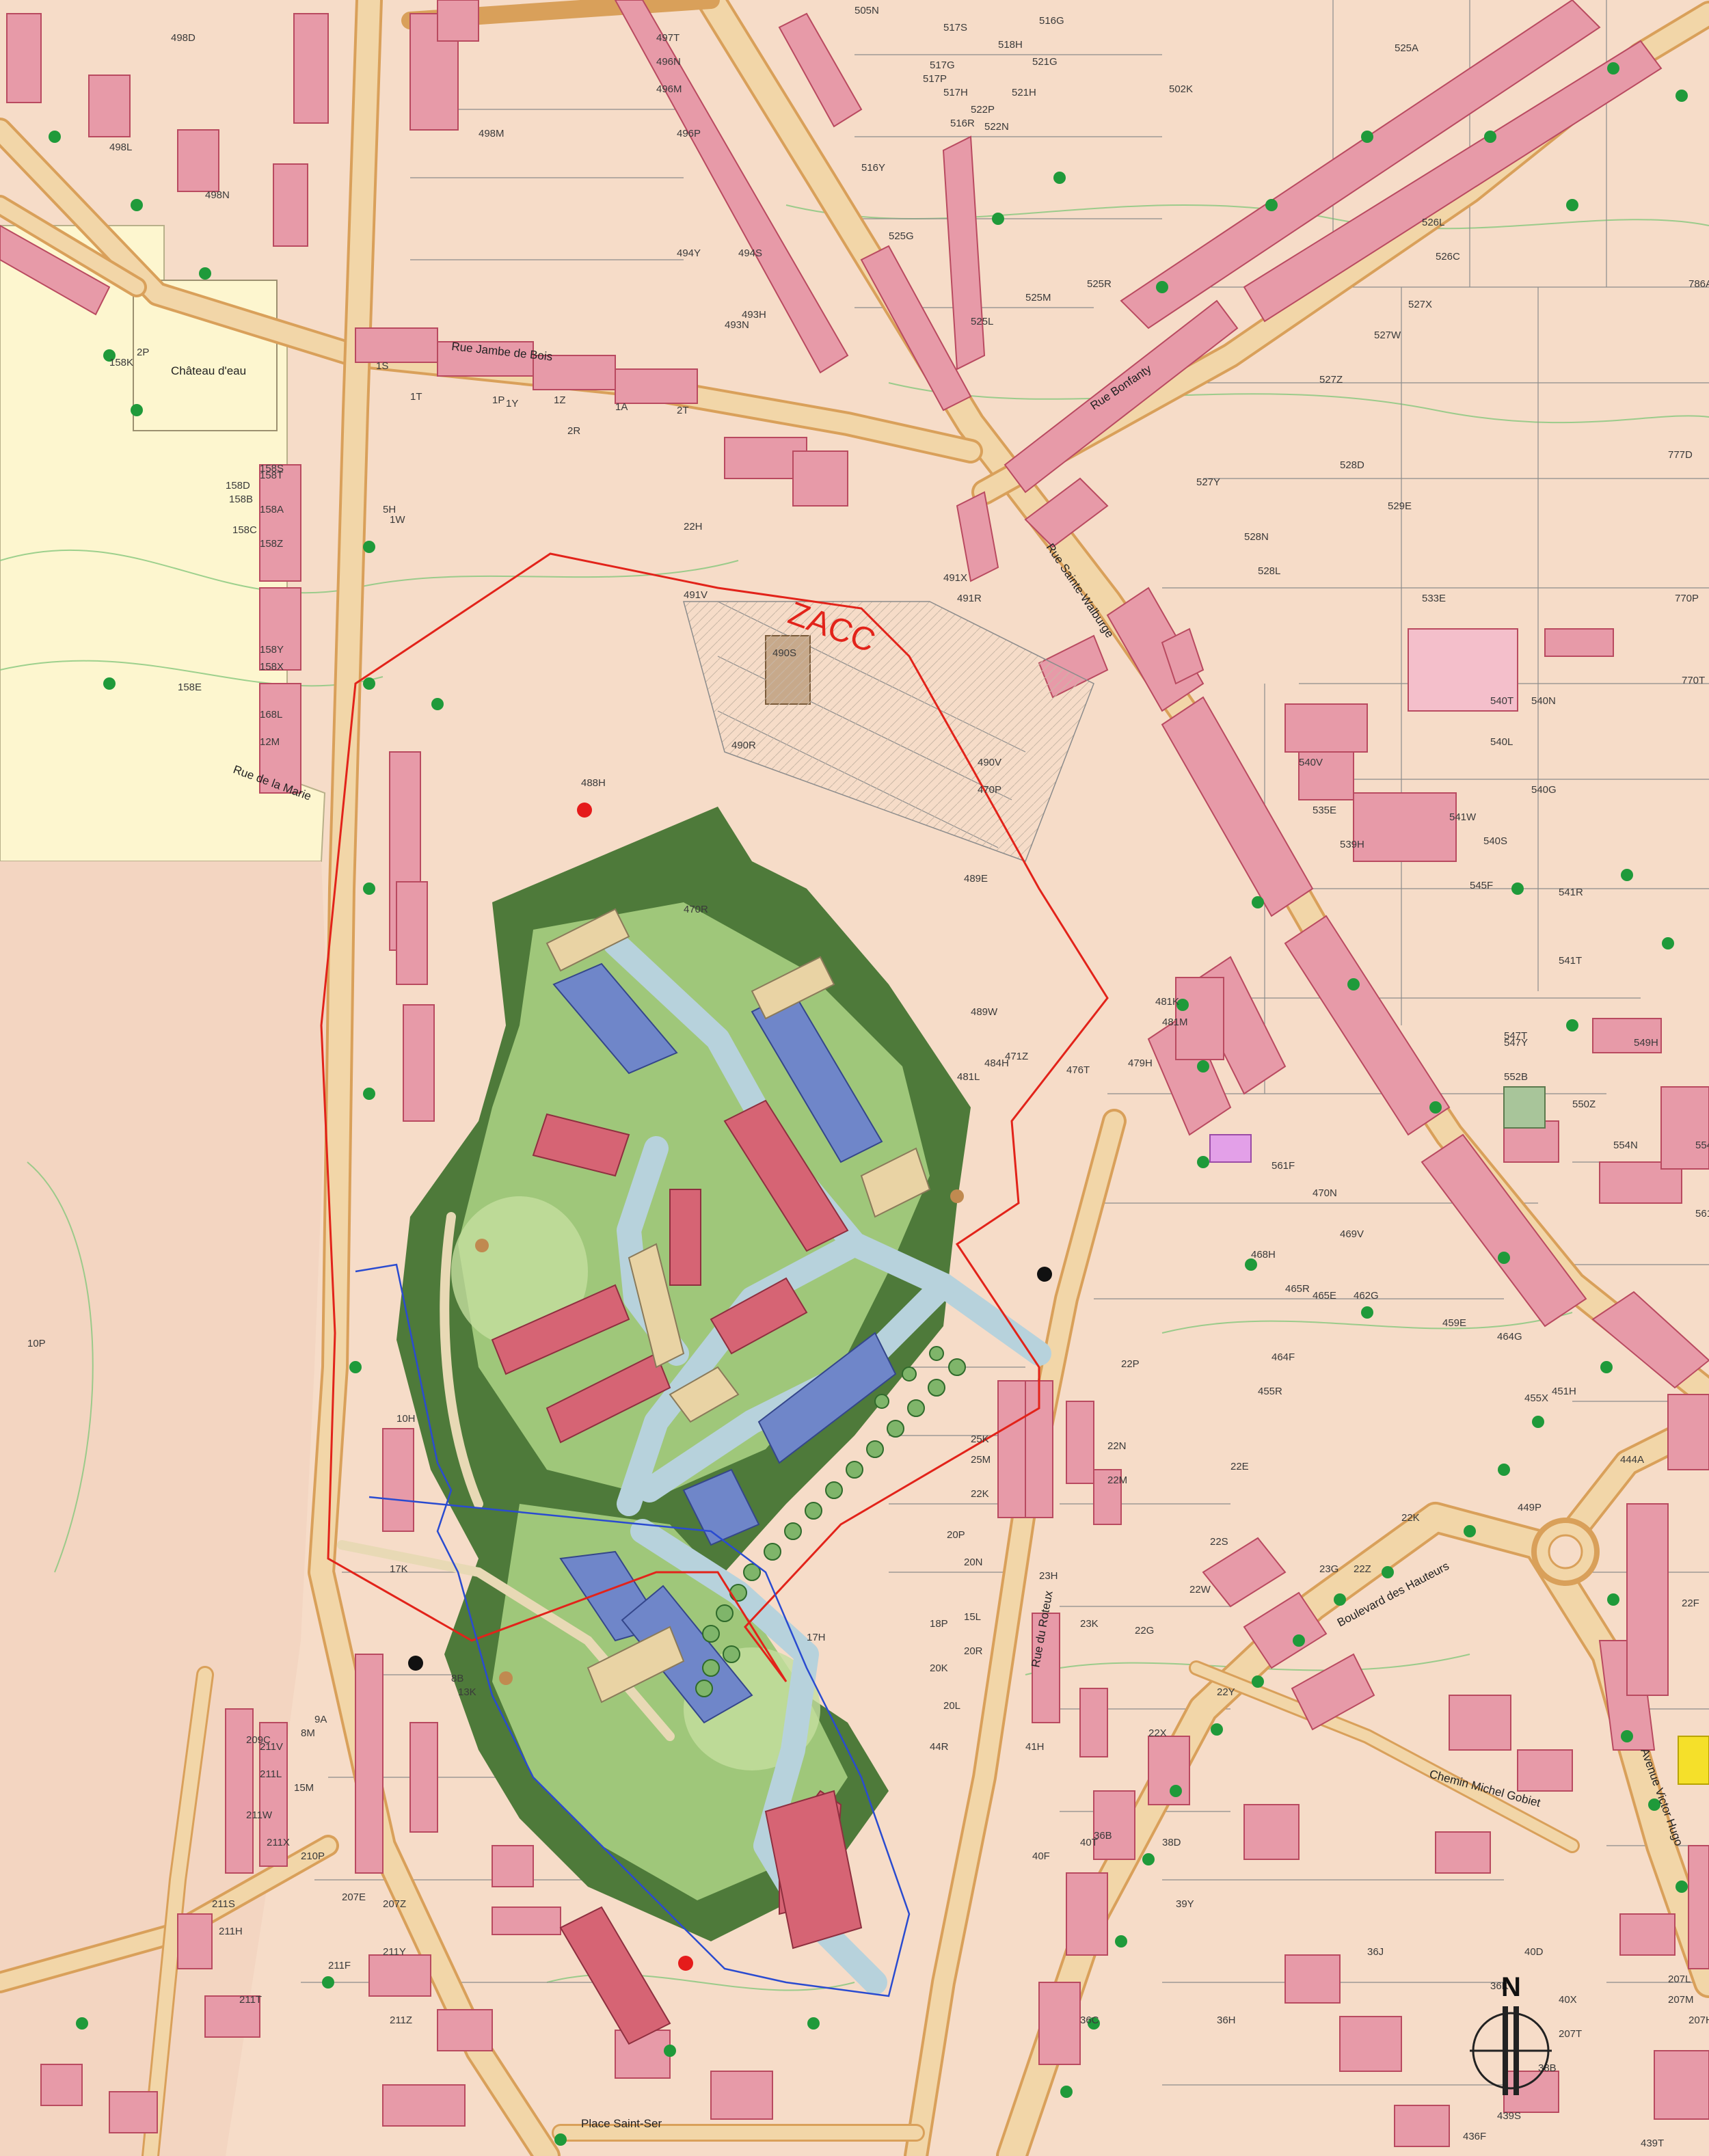  I want to click on parcel-number-label: 10P, so click(36, 1343).